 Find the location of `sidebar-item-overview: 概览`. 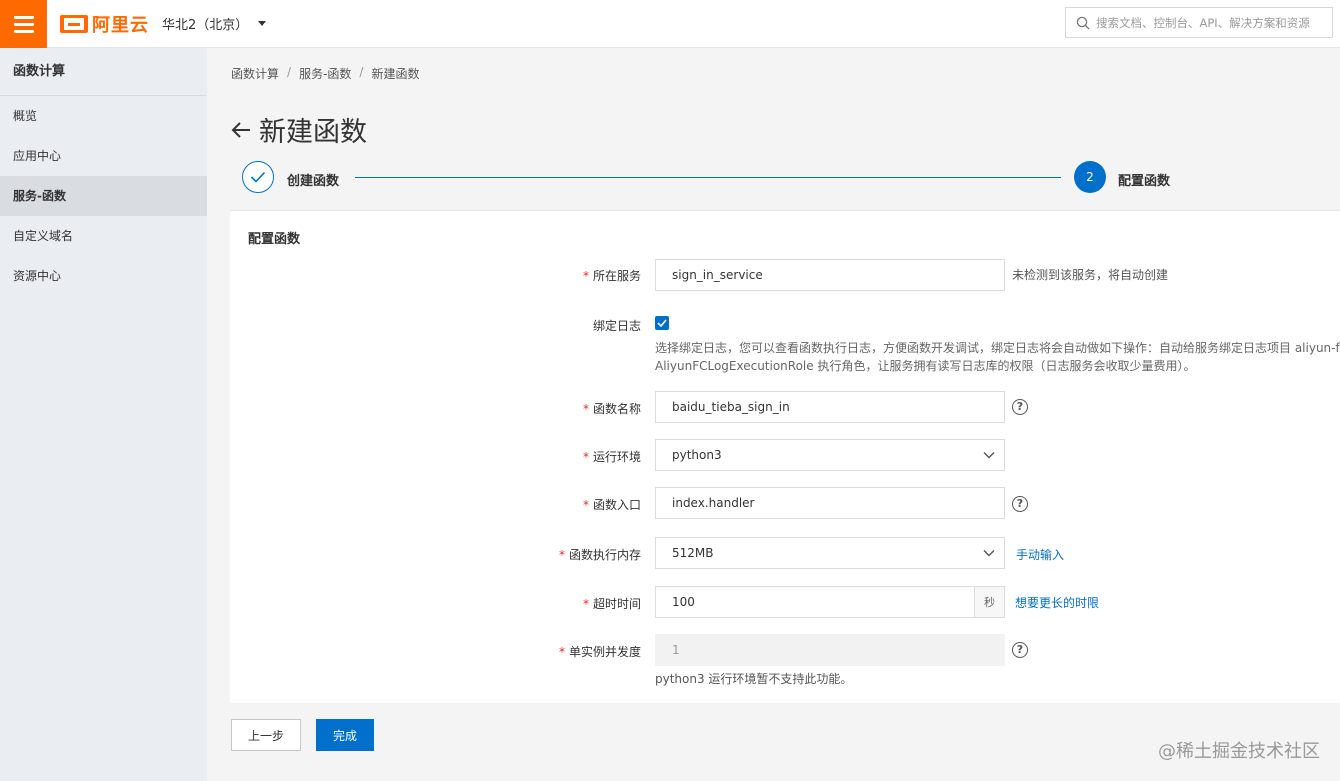

sidebar-item-overview: 概览 is located at coordinates (103, 116).